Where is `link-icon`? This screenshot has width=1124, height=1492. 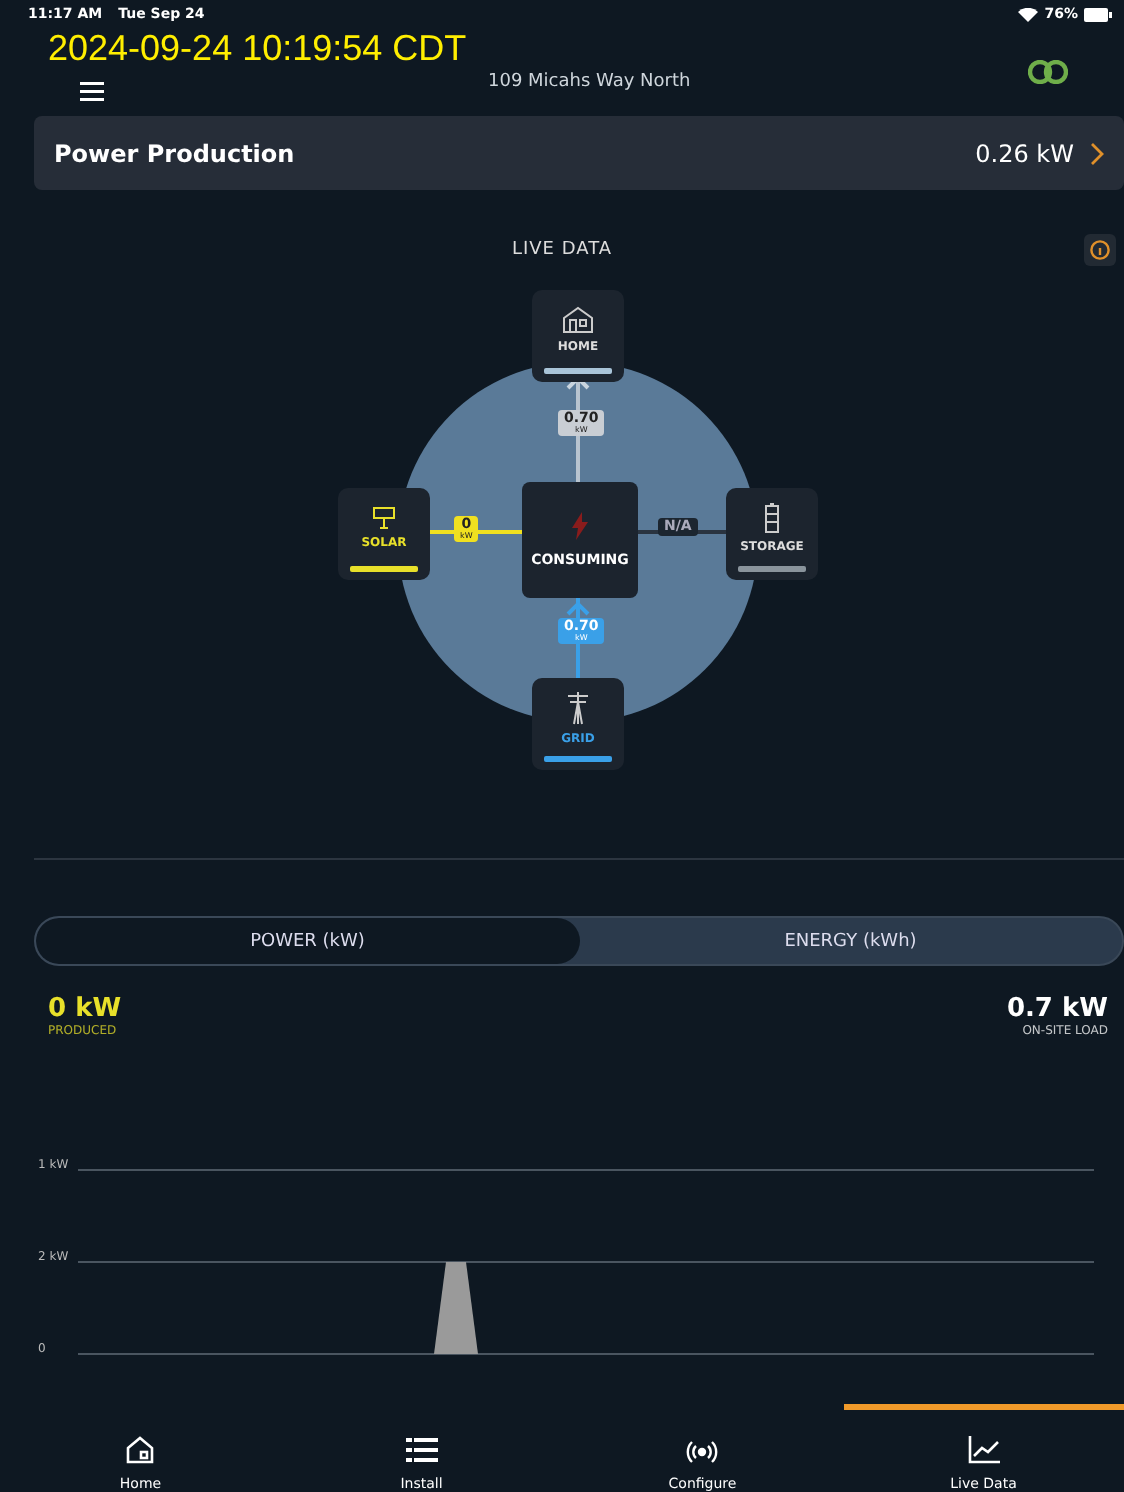 link-icon is located at coordinates (1048, 72).